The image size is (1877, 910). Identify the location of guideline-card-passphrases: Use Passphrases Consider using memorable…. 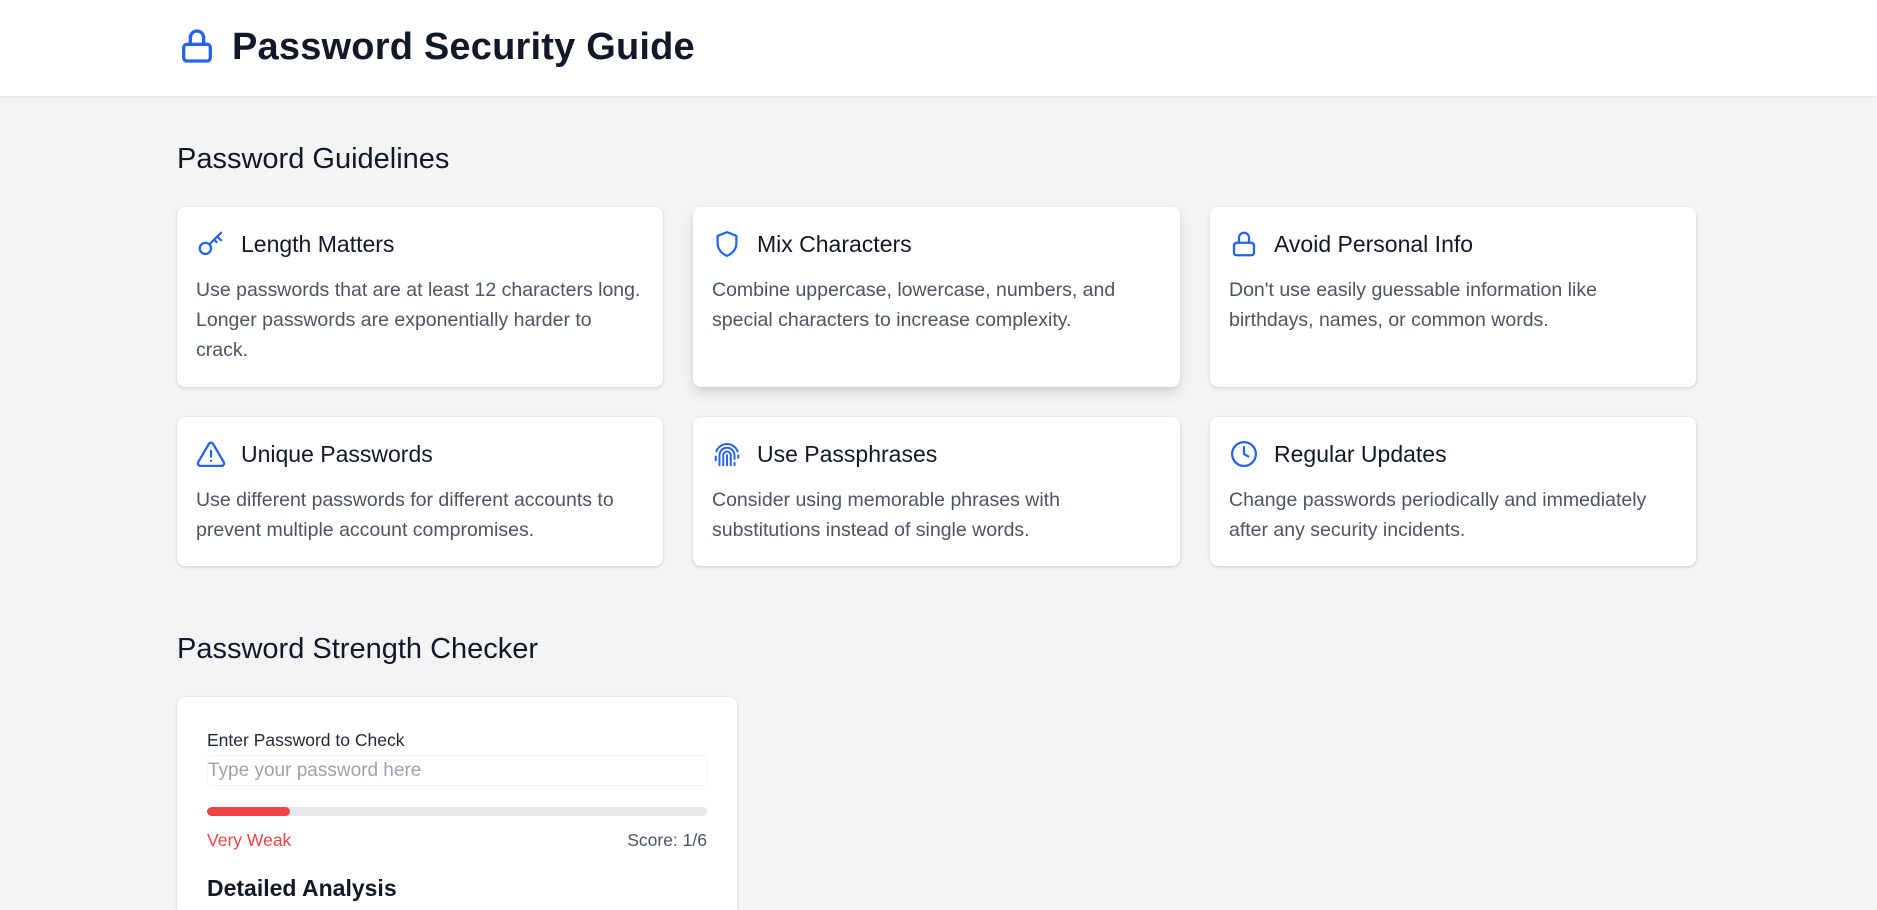
(936, 491).